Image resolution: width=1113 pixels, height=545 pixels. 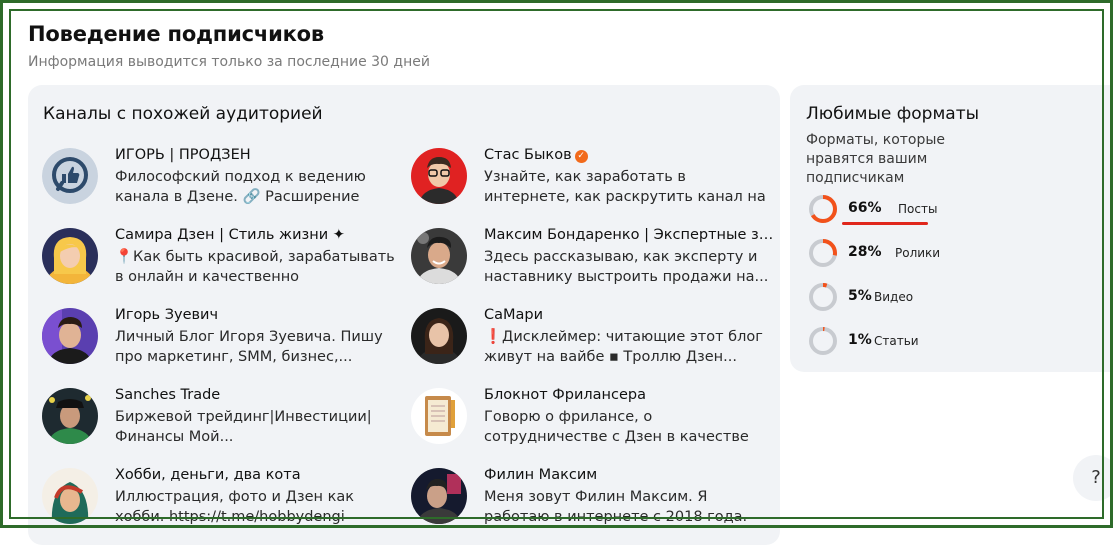 What do you see at coordinates (893, 114) in the screenshot?
I see `favorite-formats-heading: Любимые форматы` at bounding box center [893, 114].